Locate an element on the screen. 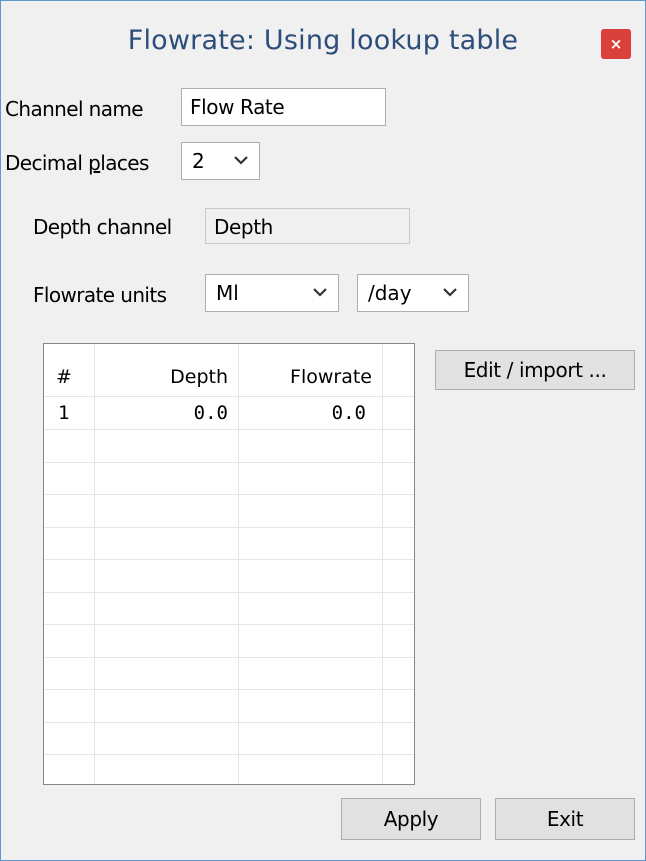 The image size is (646, 861). flowrate-unit-value: Ml is located at coordinates (227, 293).